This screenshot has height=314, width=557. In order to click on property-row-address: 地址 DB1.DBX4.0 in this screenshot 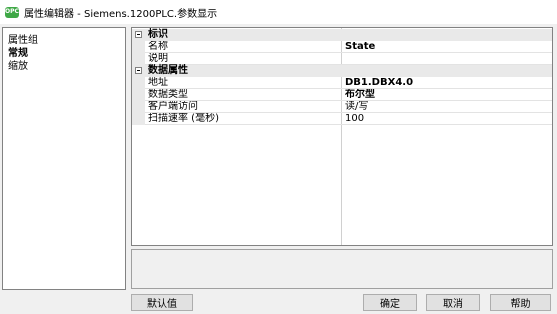, I will do `click(342, 83)`.